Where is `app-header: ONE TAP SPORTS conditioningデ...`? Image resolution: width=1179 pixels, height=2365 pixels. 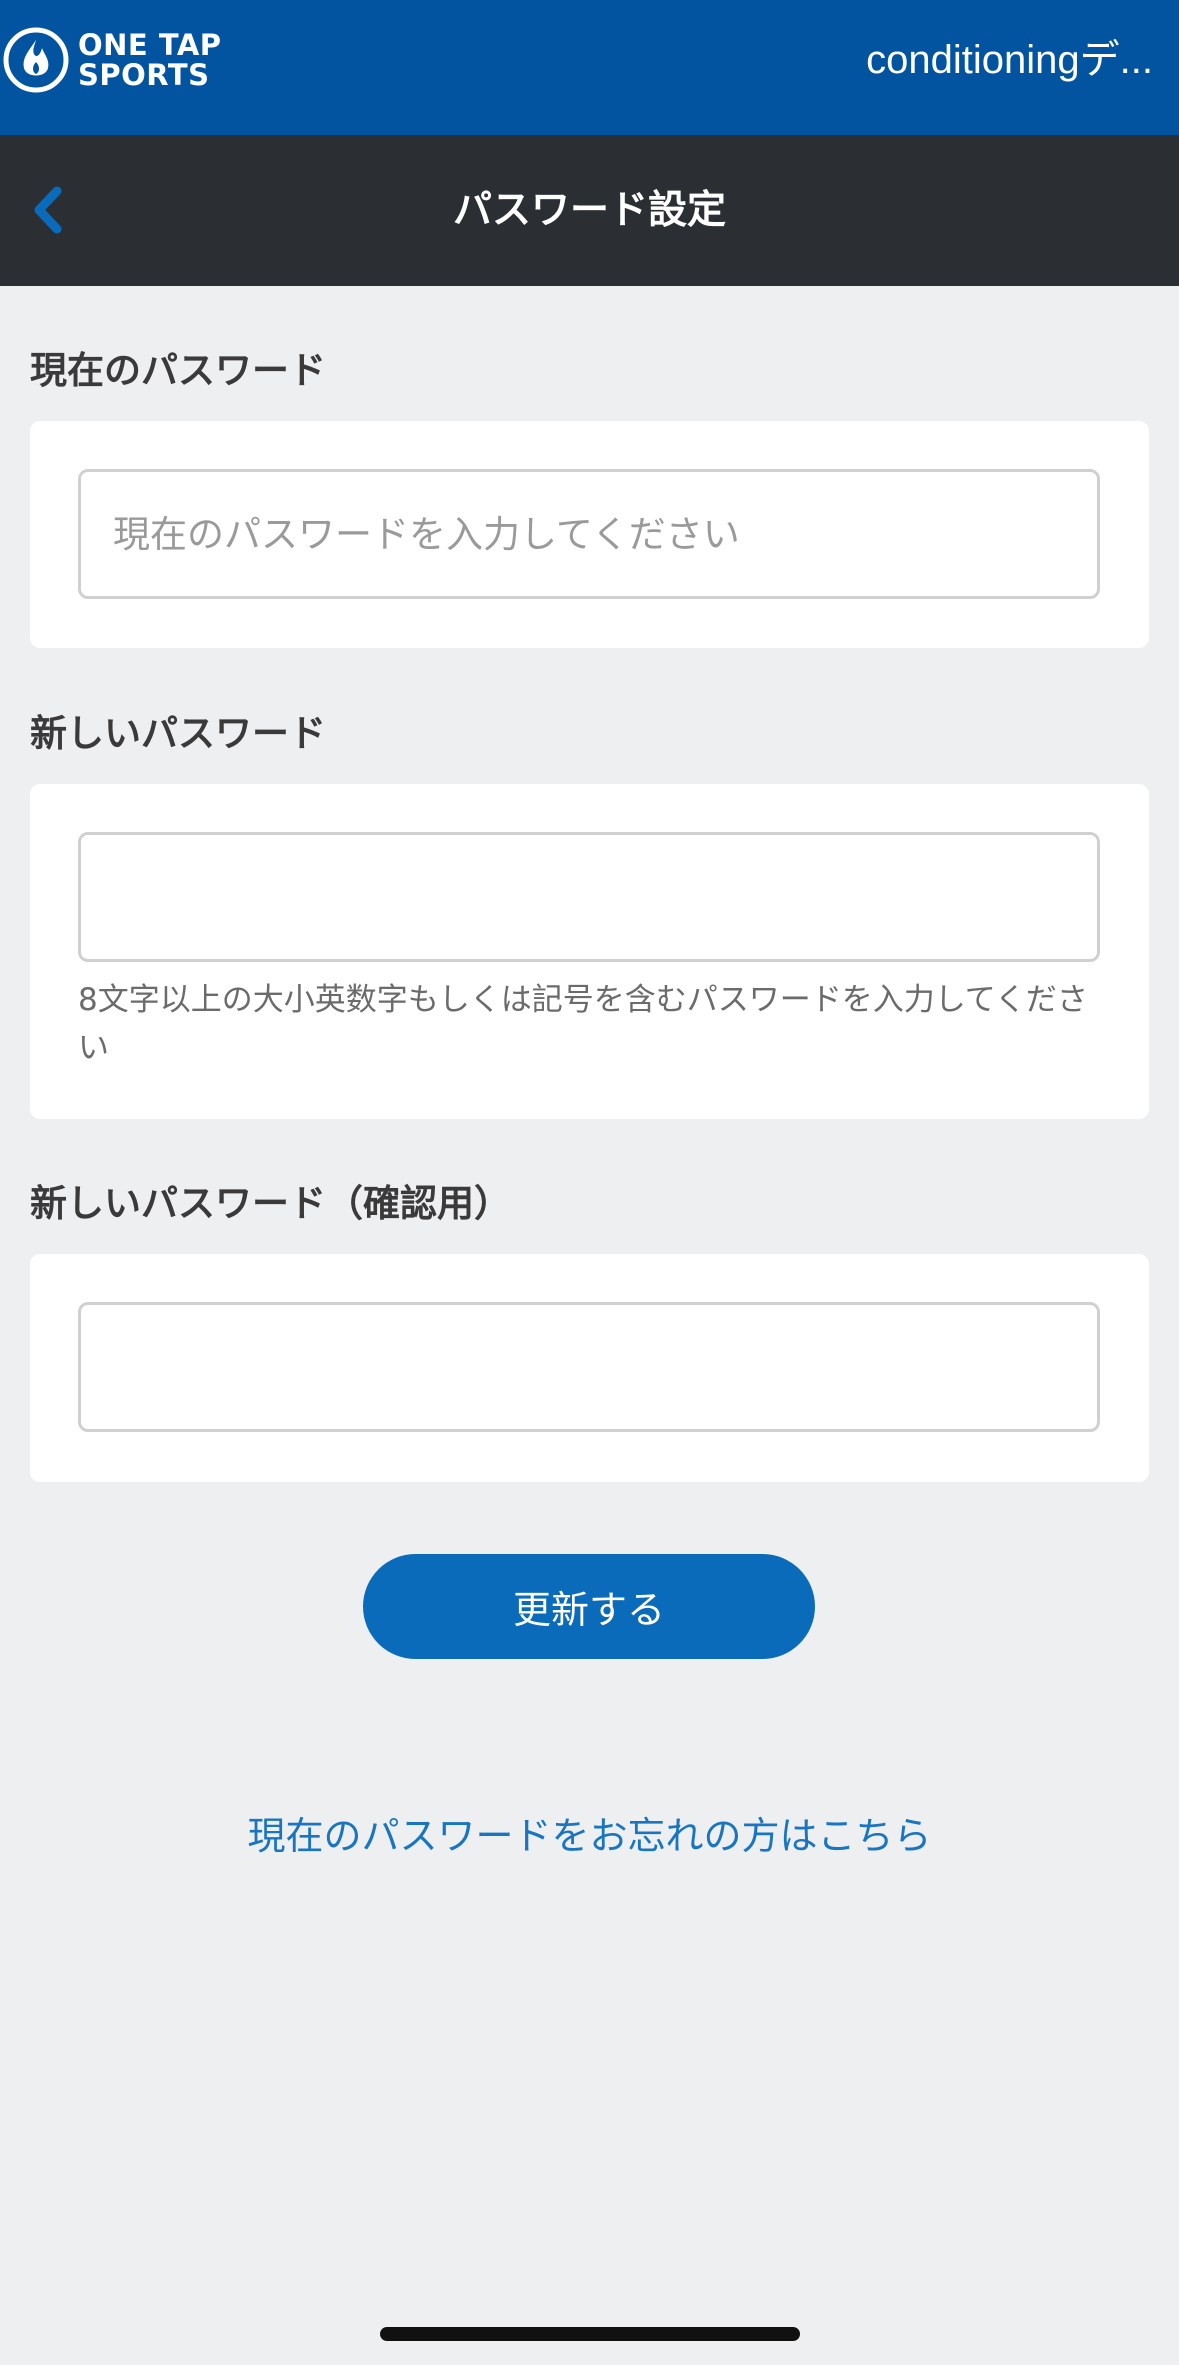
app-header: ONE TAP SPORTS conditioningデ... is located at coordinates (589, 67).